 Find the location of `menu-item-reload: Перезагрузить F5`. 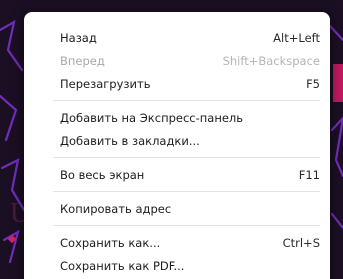

menu-item-reload: Перезагрузить F5 is located at coordinates (177, 83).